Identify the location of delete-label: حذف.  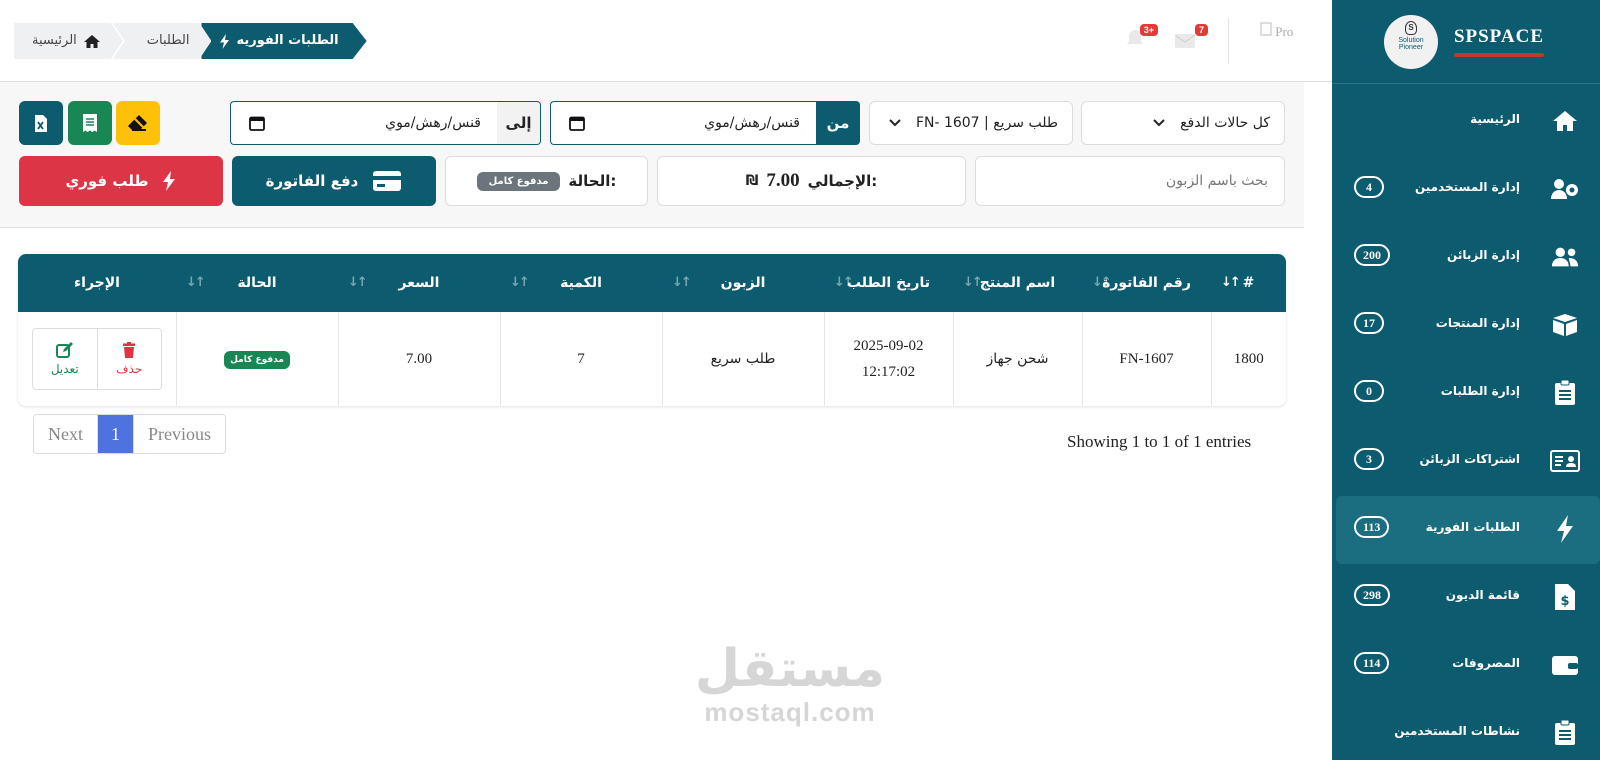
(129, 369).